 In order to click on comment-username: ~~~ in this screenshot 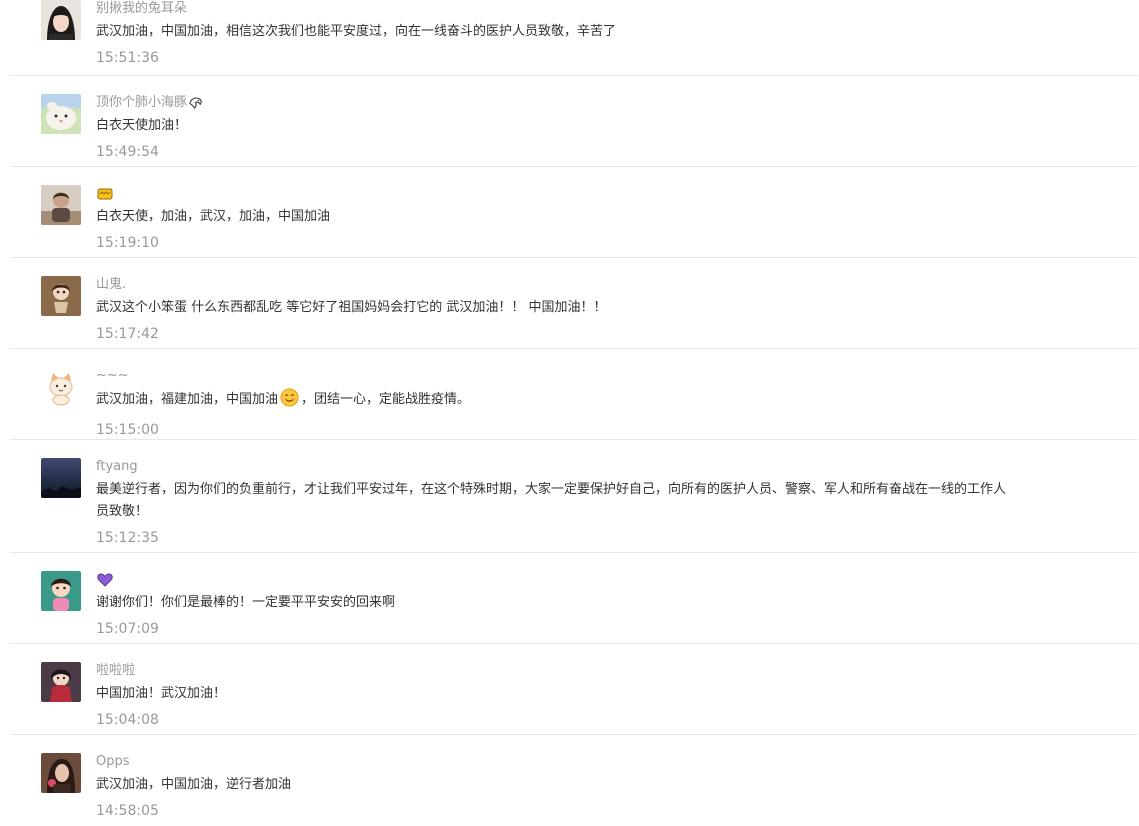, I will do `click(557, 375)`.